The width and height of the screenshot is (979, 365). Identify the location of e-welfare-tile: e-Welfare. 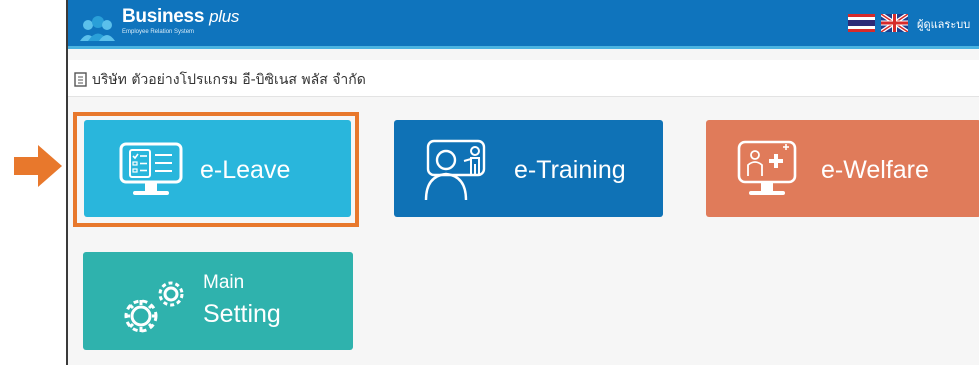
(842, 168).